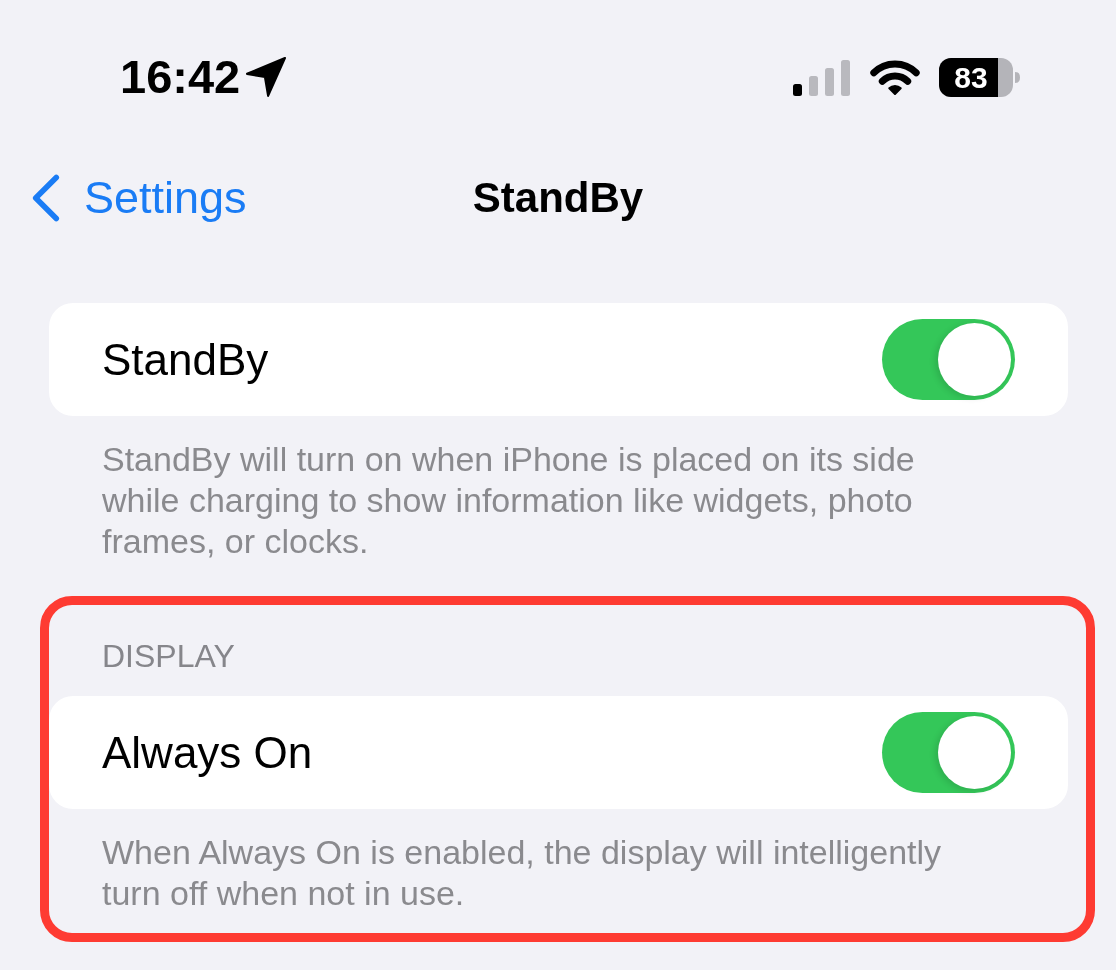 The width and height of the screenshot is (1116, 970). I want to click on section-footer-text: StandBy will turn on when iPhone is placed on its side while charging to show information like widgets, photo frames, or clocks., so click(508, 500).